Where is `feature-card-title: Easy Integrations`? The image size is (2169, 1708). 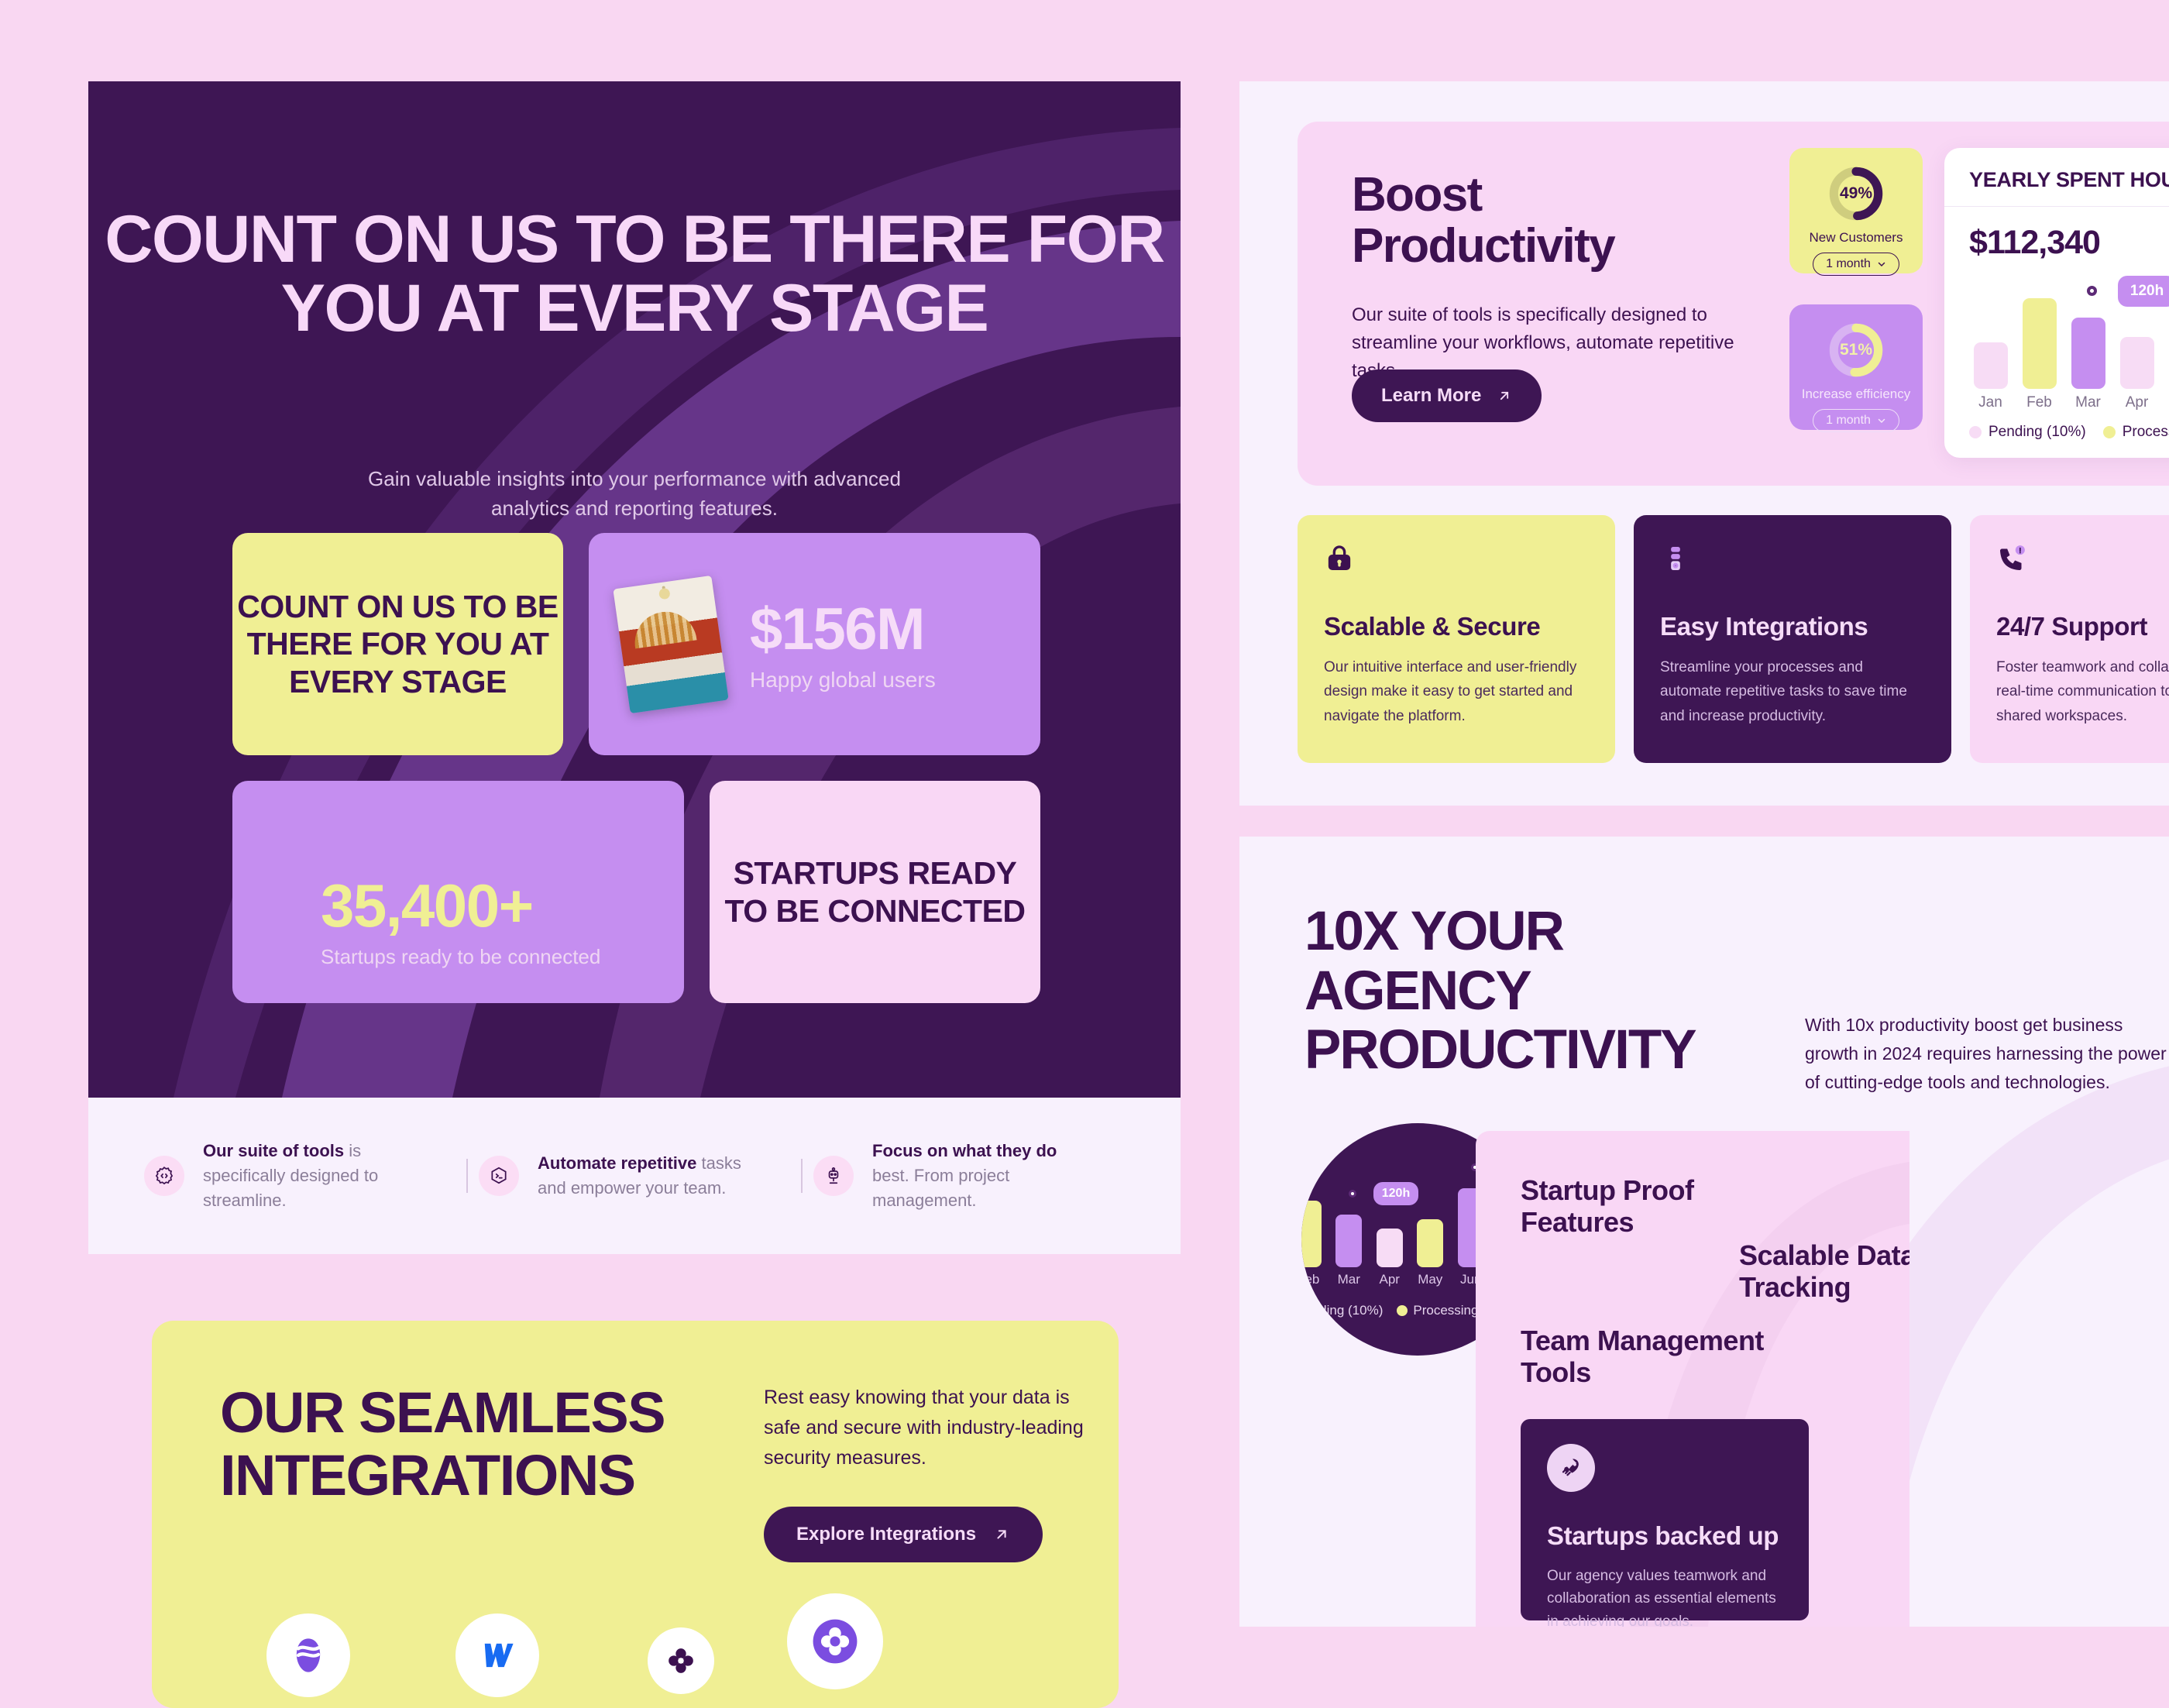
feature-card-title: Easy Integrations is located at coordinates (1793, 626).